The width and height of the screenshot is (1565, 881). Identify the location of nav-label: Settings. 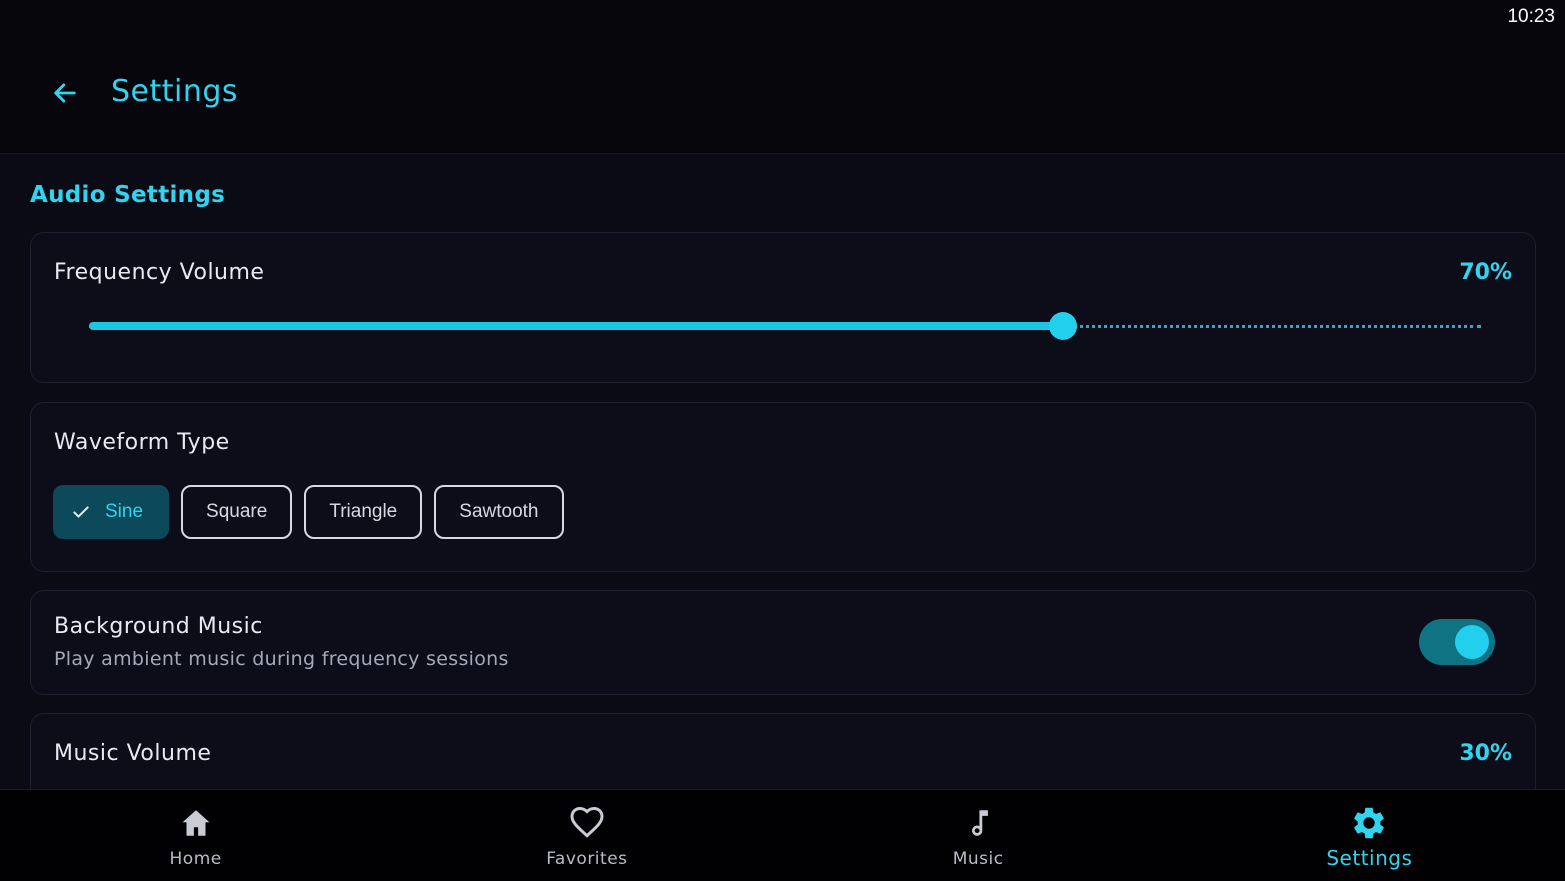
(1369, 858).